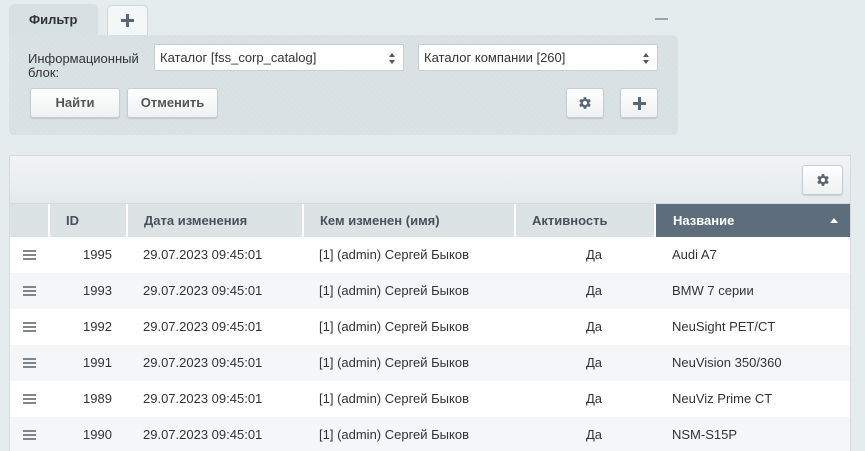 This screenshot has height=451, width=865. Describe the element at coordinates (380, 220) in the screenshot. I see `column-header-label: Кем изменен (имя)` at that location.